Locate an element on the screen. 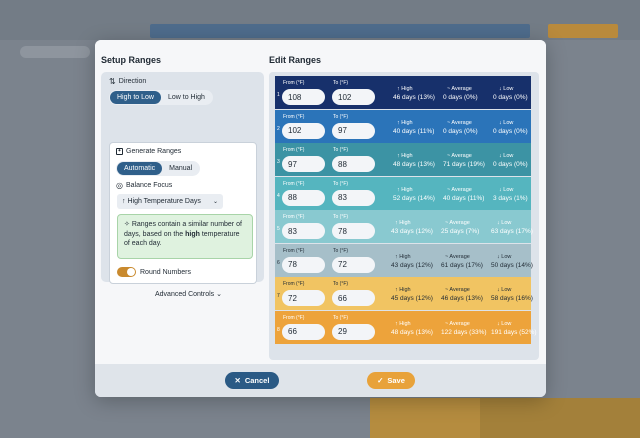 This screenshot has width=640, height=438. target-icon: ◎ is located at coordinates (119, 185).